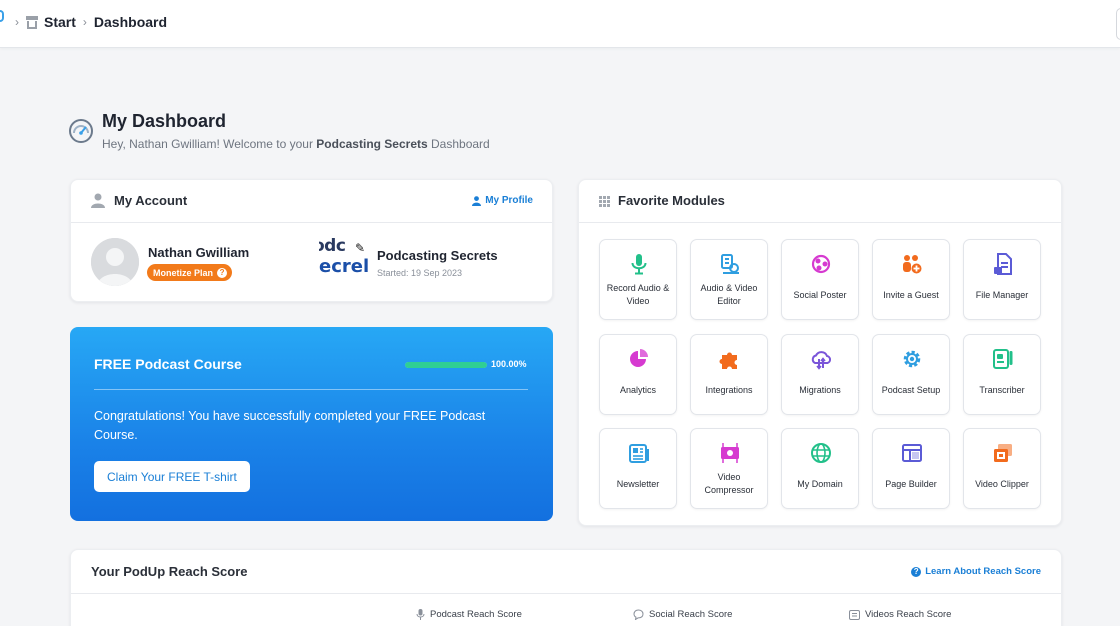 This screenshot has height=626, width=1120. Describe the element at coordinates (820, 201) in the screenshot. I see `favorite-modules-header: Favorite Modules` at that location.